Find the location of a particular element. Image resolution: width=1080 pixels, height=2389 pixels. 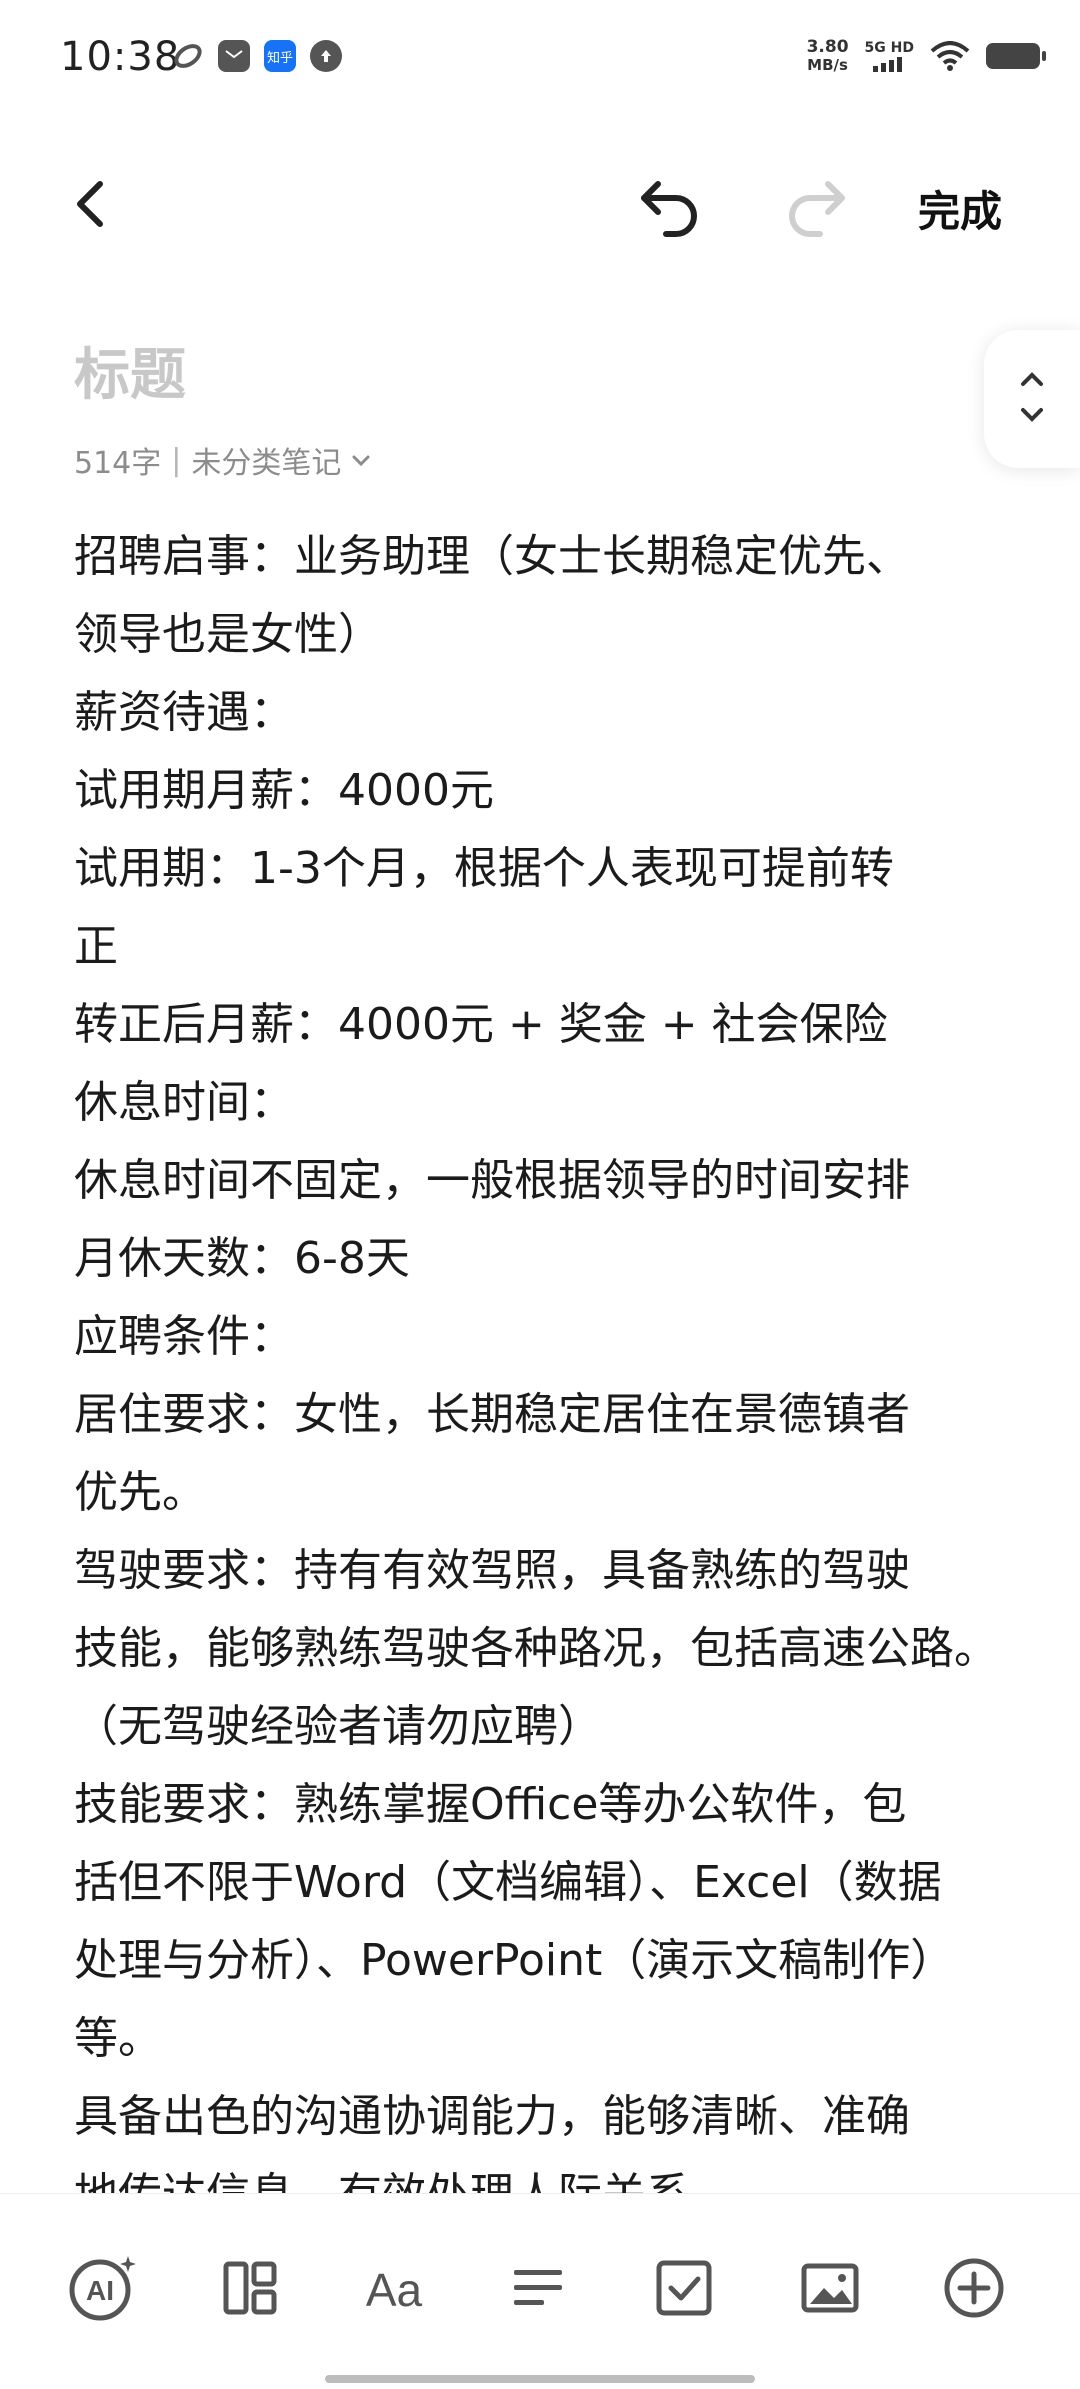

undo-icon is located at coordinates (669, 209).